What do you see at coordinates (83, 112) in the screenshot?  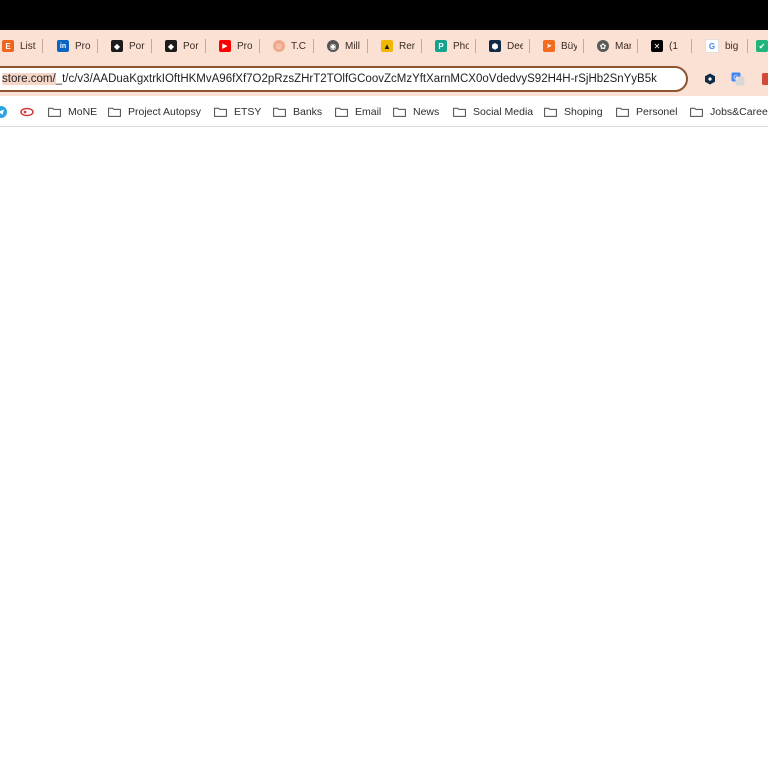 I see `bookmark-label: MoNE` at bounding box center [83, 112].